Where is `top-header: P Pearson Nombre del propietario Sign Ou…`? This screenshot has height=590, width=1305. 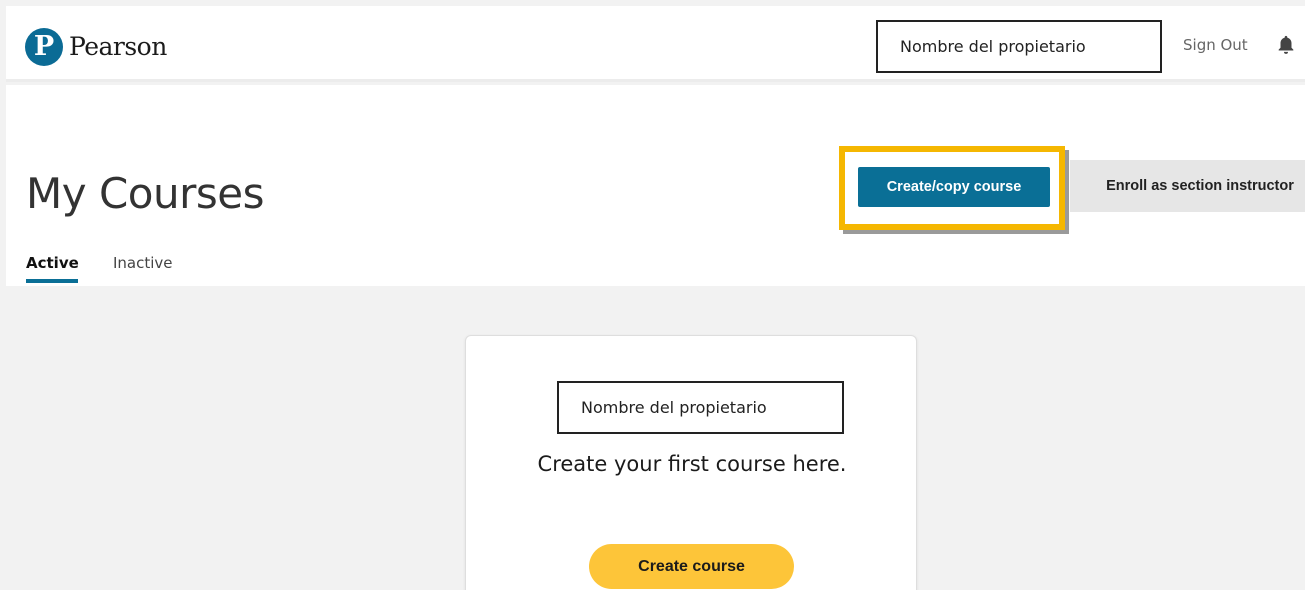 top-header: P Pearson Nombre del propietario Sign Ou… is located at coordinates (655, 44).